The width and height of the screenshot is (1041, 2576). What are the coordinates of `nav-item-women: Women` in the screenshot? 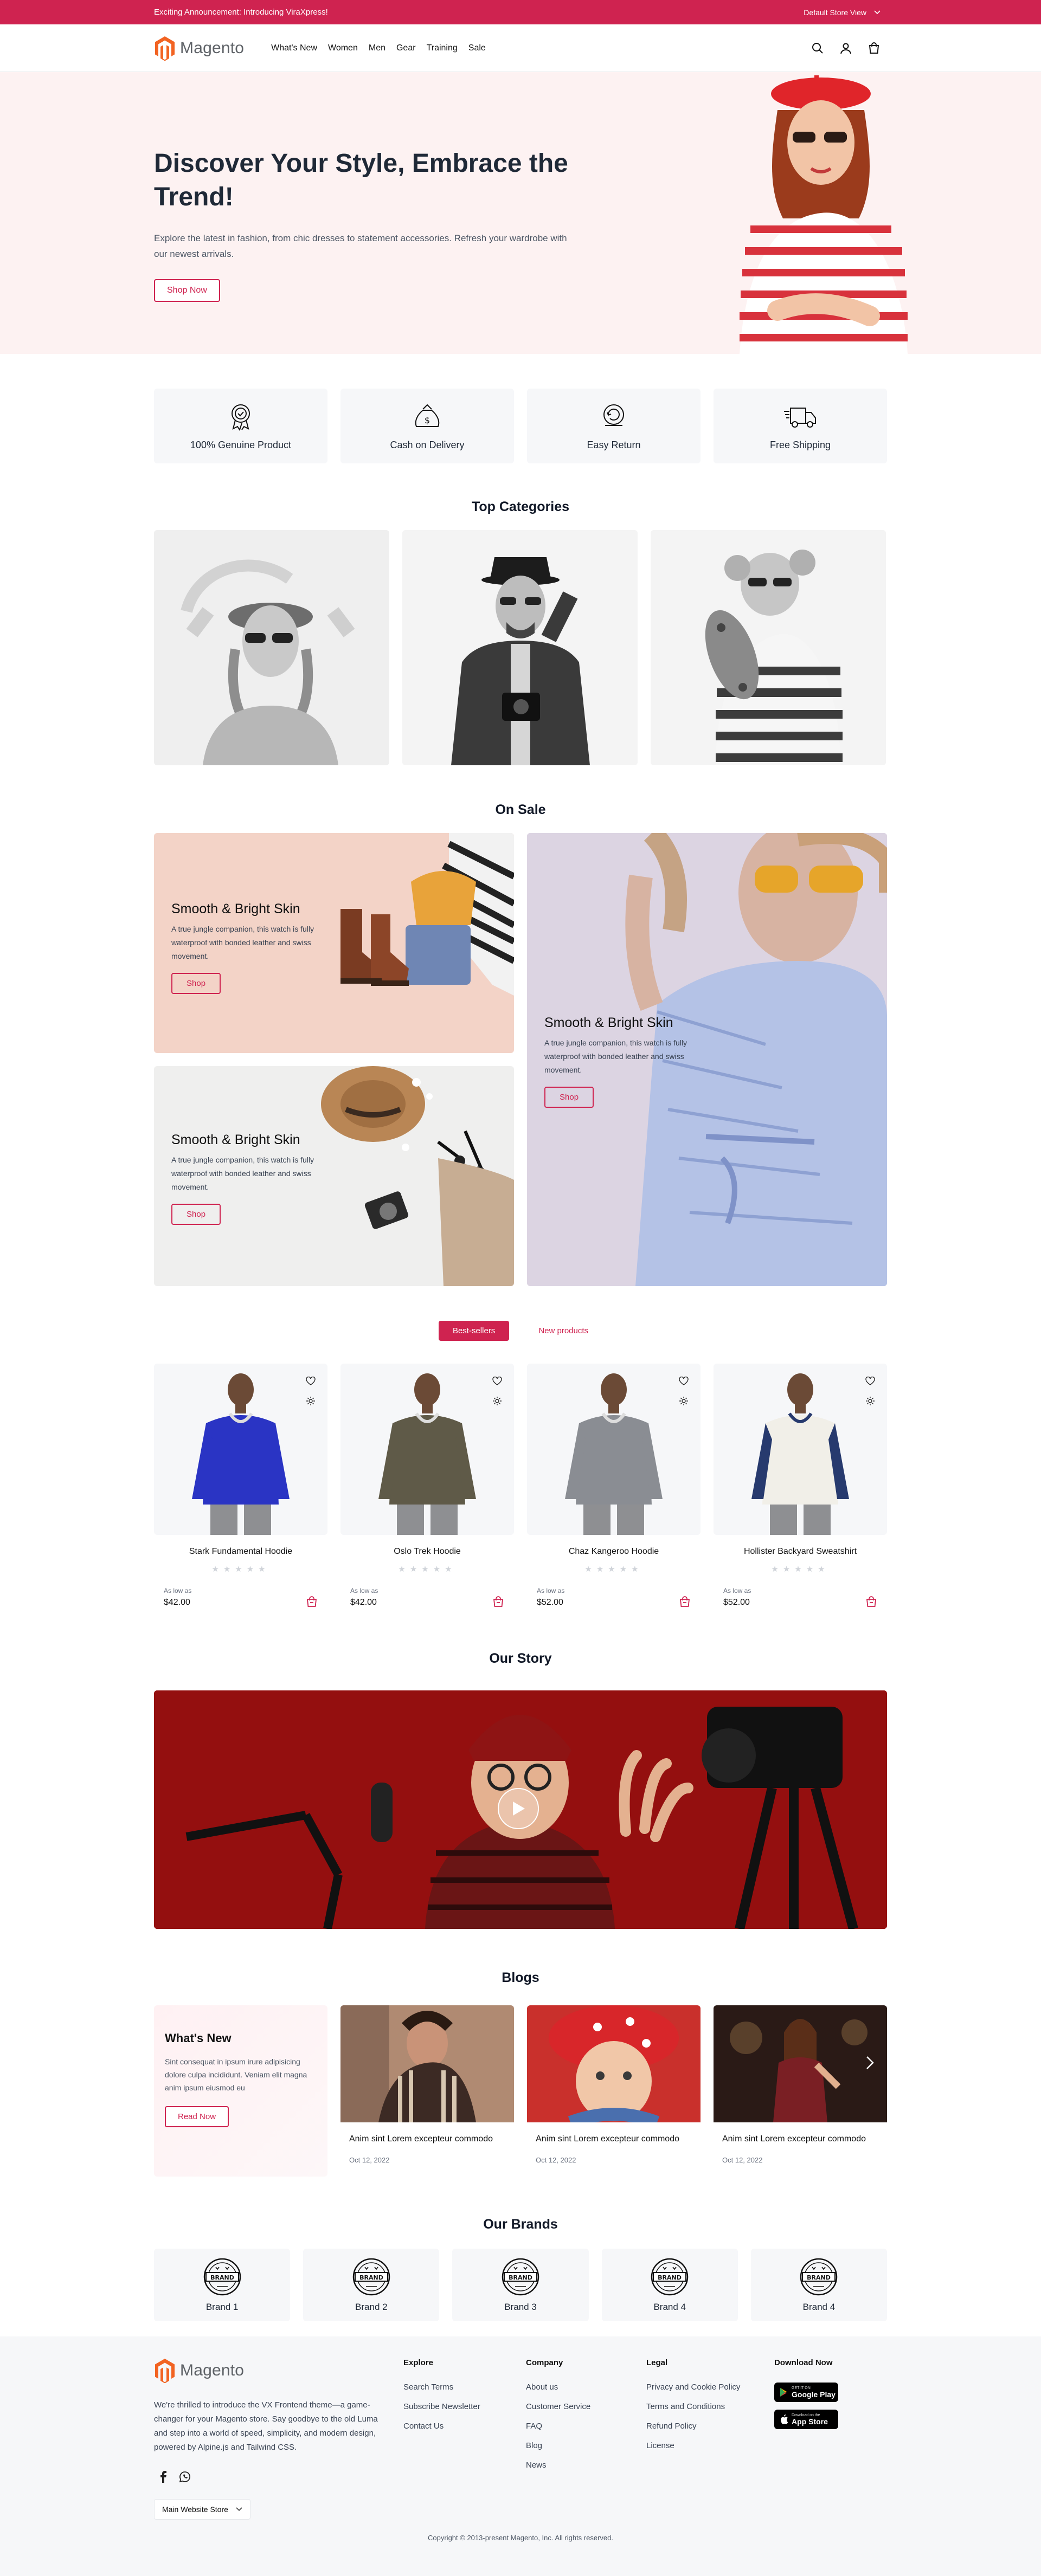 It's located at (343, 48).